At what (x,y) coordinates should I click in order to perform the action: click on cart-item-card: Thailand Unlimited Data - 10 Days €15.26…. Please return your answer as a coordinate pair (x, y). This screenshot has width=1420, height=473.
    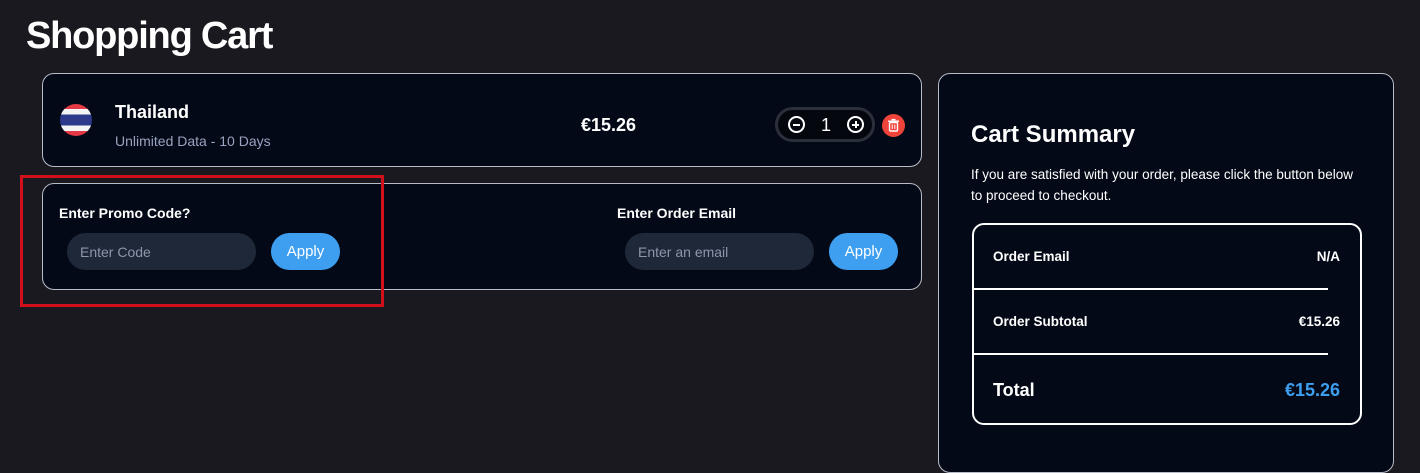
    Looking at the image, I should click on (482, 120).